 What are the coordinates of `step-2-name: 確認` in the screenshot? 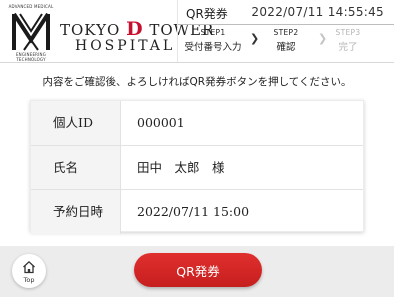 It's located at (286, 47).